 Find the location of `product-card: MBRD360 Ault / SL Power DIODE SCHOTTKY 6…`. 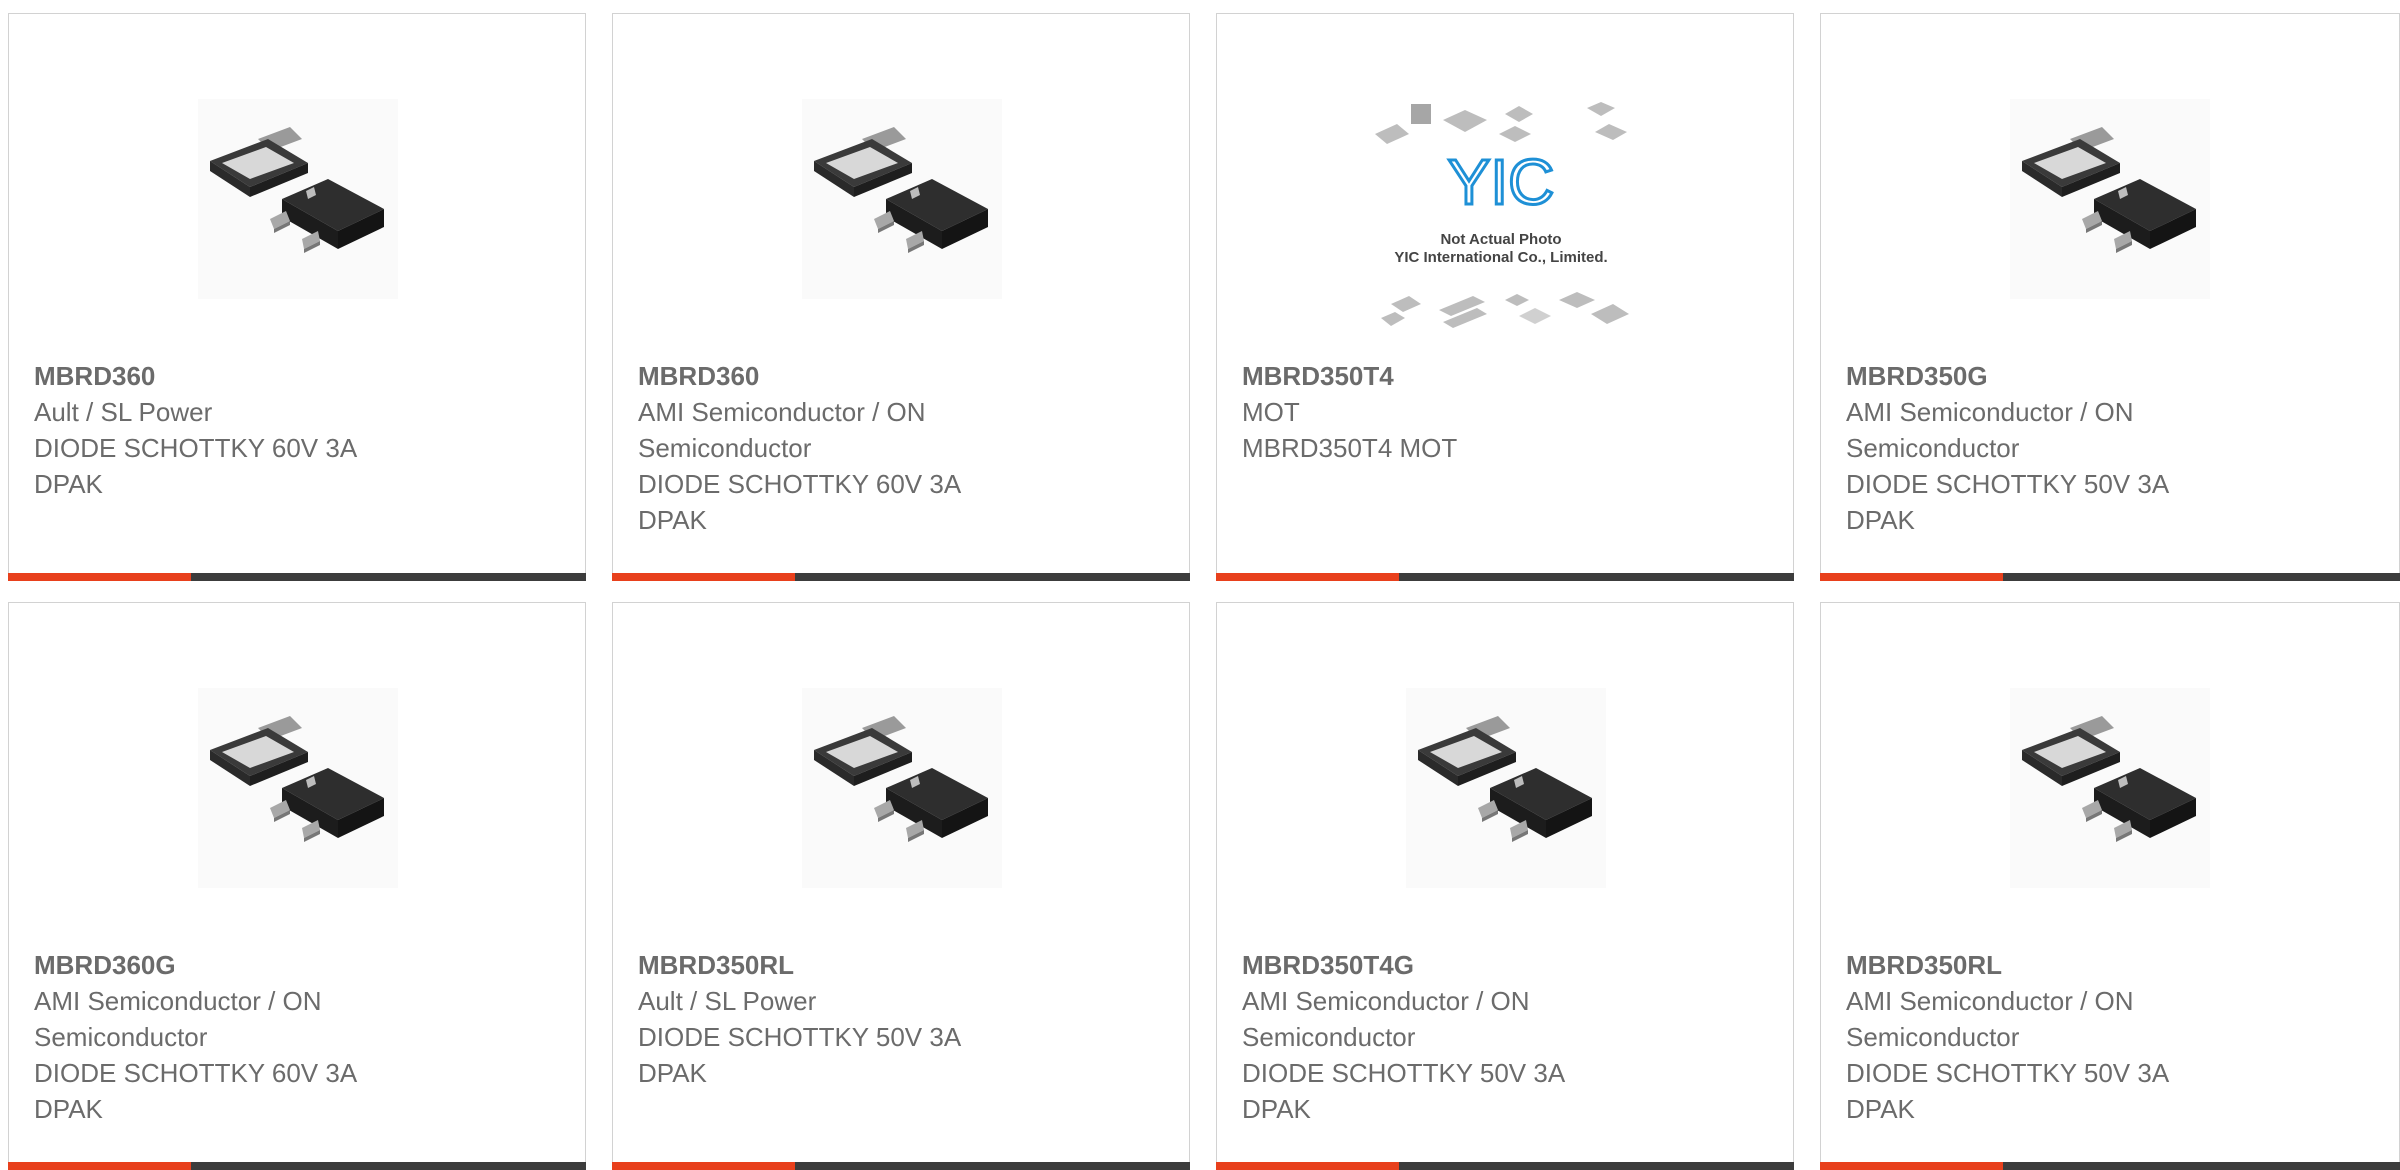

product-card: MBRD360 Ault / SL Power DIODE SCHOTTKY 6… is located at coordinates (297, 297).